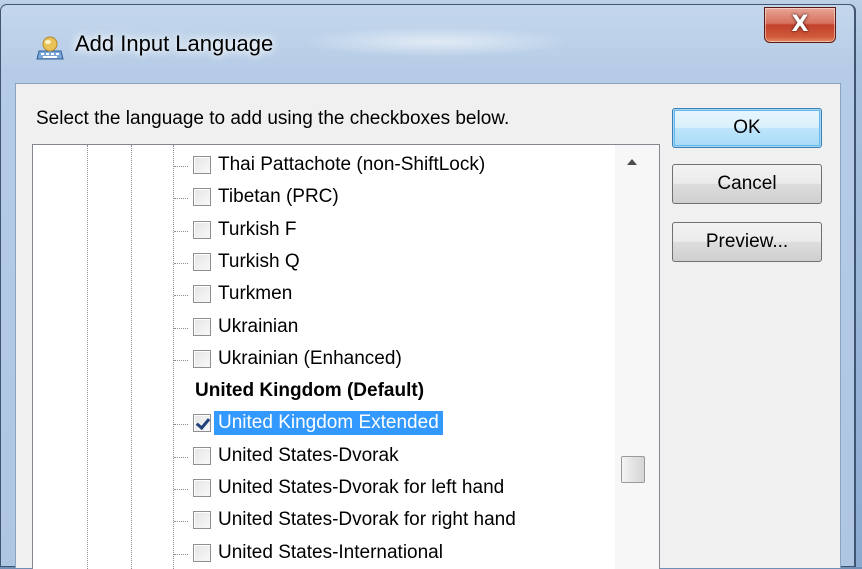 The image size is (862, 569). Describe the element at coordinates (330, 552) in the screenshot. I see `list-item-label: United States-International` at that location.